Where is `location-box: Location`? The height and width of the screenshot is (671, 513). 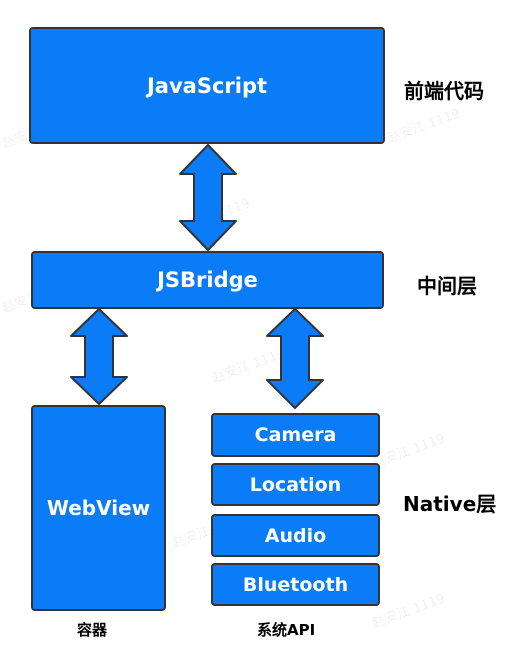
location-box: Location is located at coordinates (295, 484).